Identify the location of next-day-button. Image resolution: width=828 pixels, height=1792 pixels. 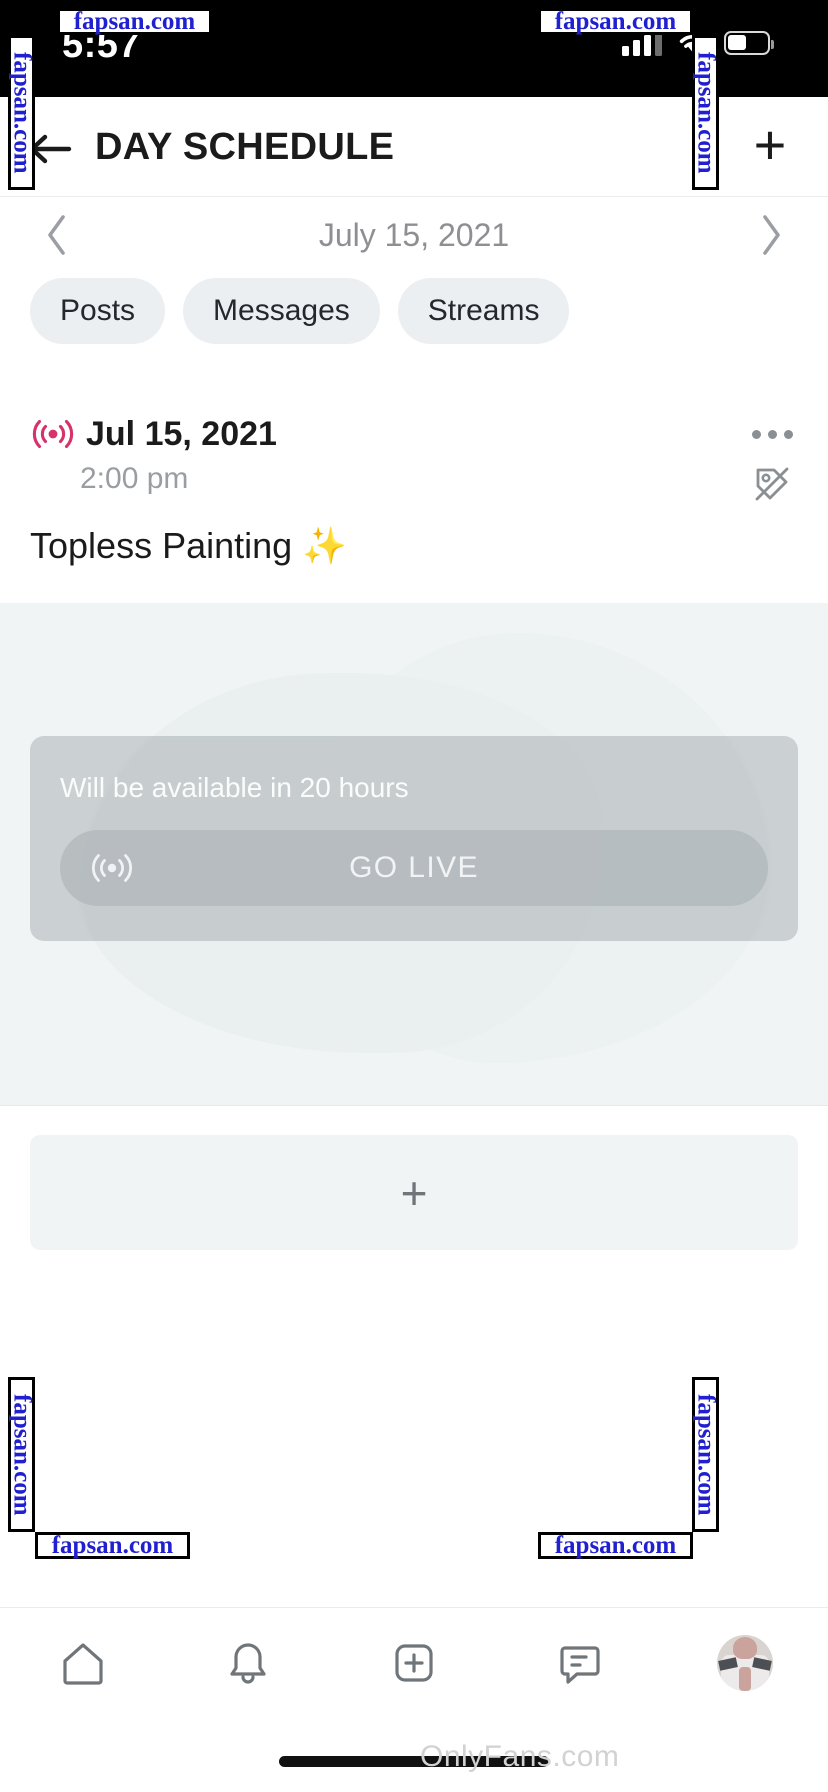
(771, 235).